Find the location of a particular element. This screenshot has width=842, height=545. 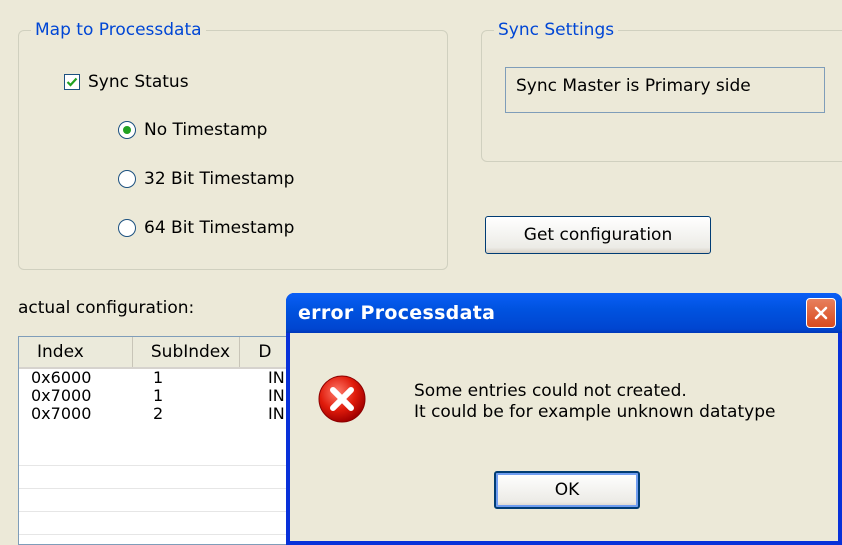

table-row: 0x7000 1 IN is located at coordinates (158, 396).